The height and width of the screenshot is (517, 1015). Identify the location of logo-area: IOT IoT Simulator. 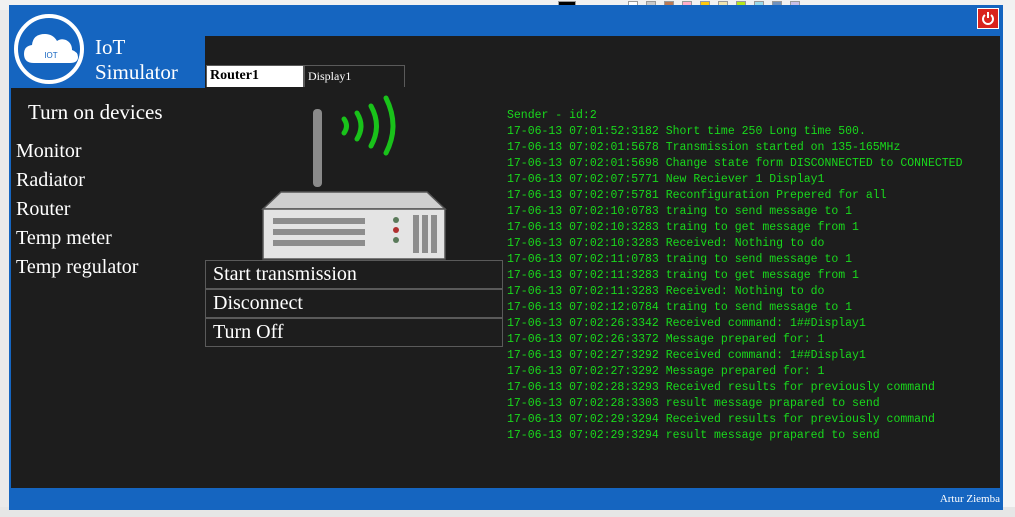
(108, 48).